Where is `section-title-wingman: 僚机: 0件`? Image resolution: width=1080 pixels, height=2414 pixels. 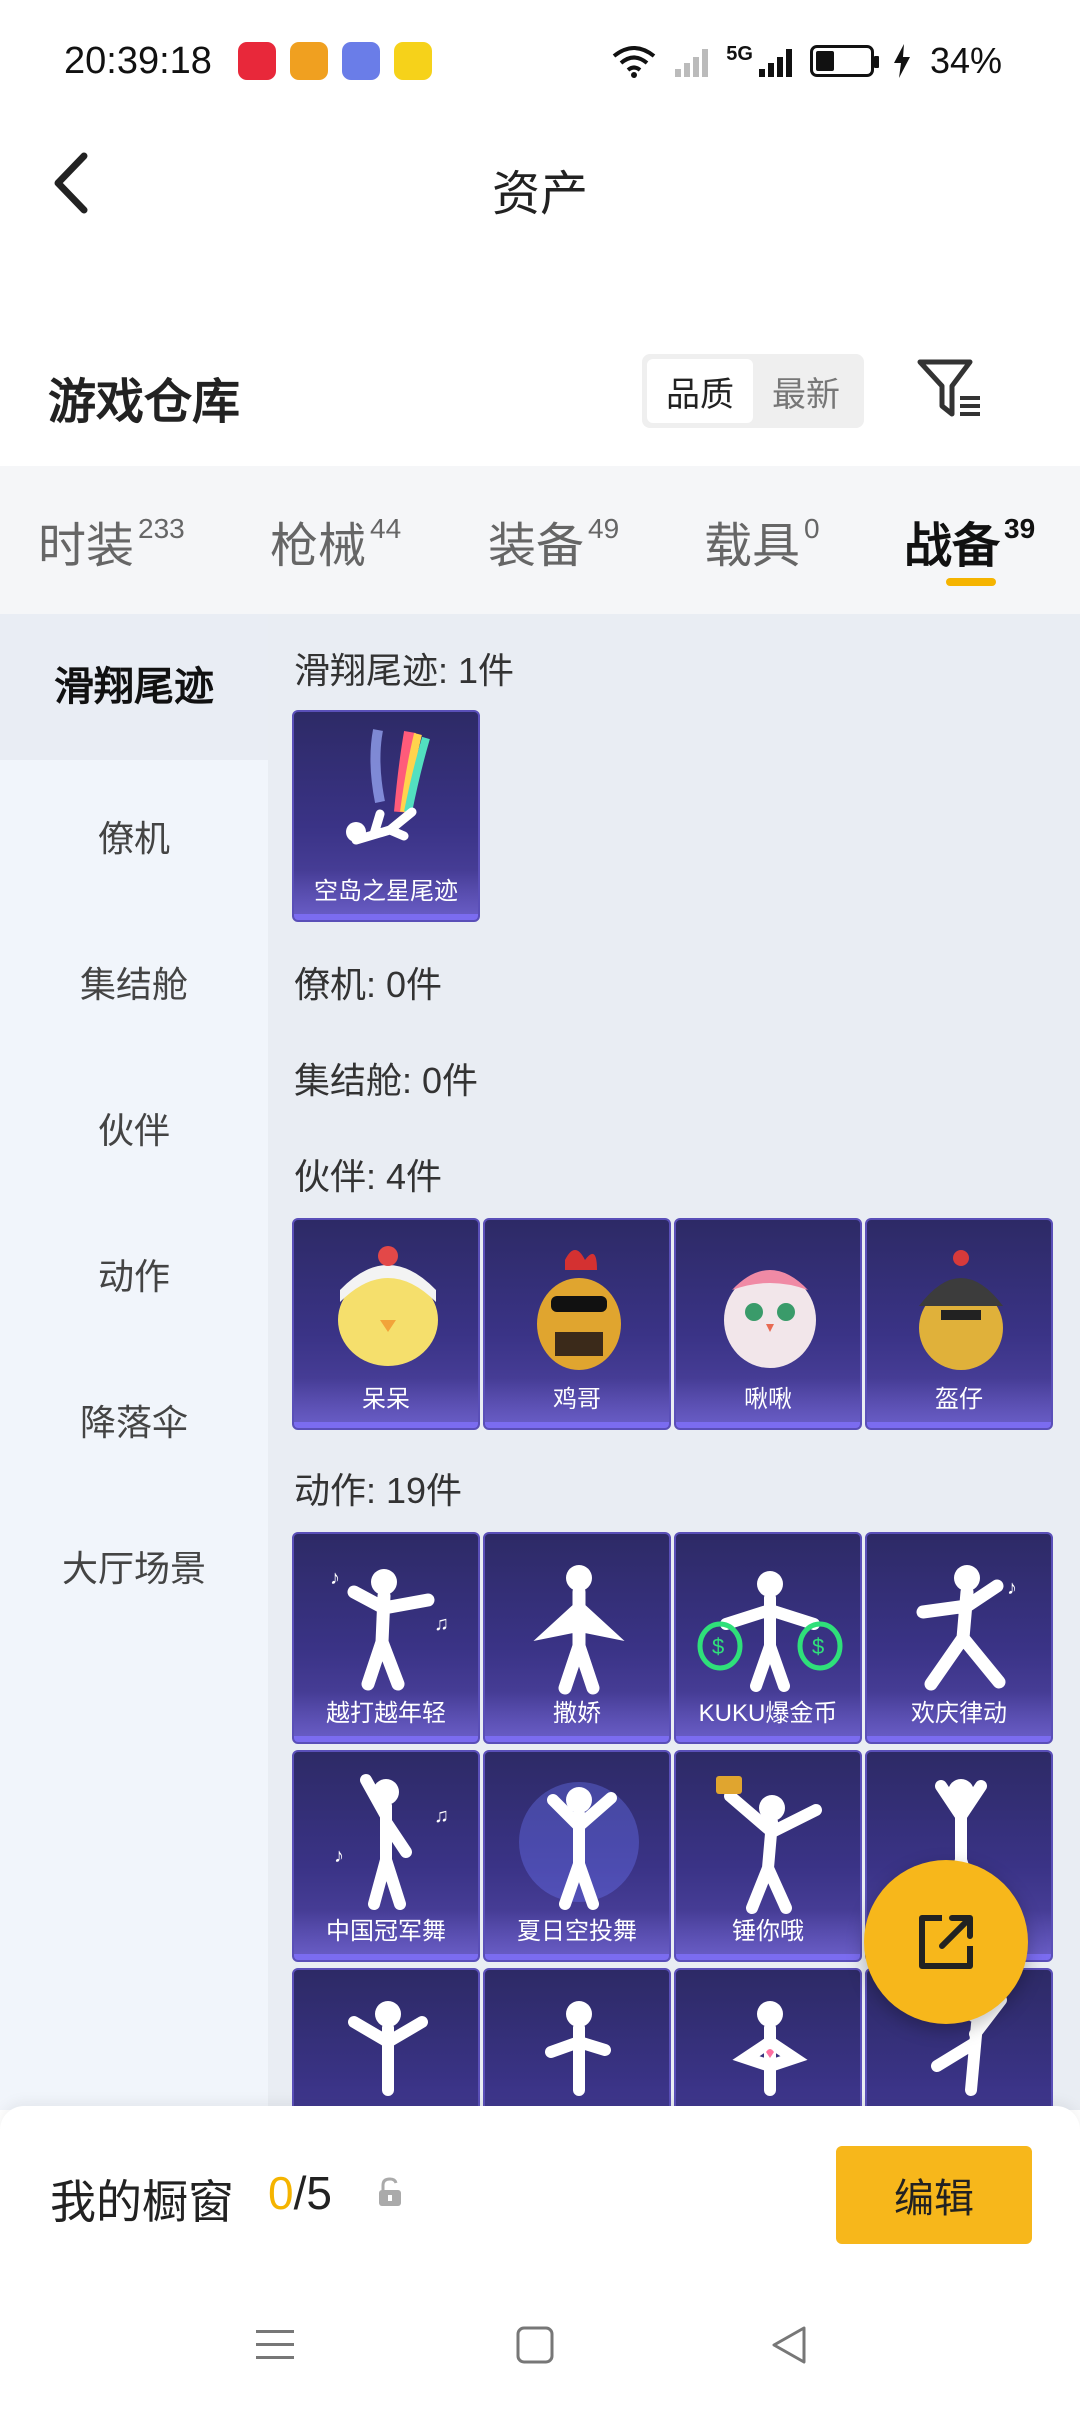
section-title-wingman: 僚机: 0件 is located at coordinates (368, 984).